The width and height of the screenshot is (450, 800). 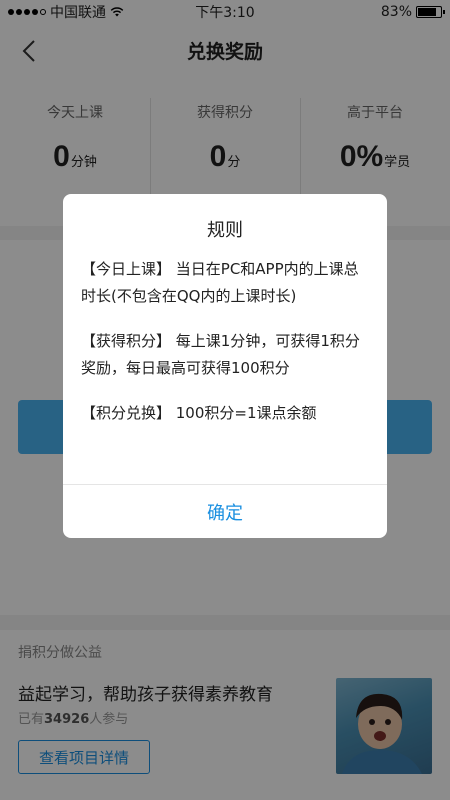 I want to click on confirm-button: 确定, so click(x=225, y=512).